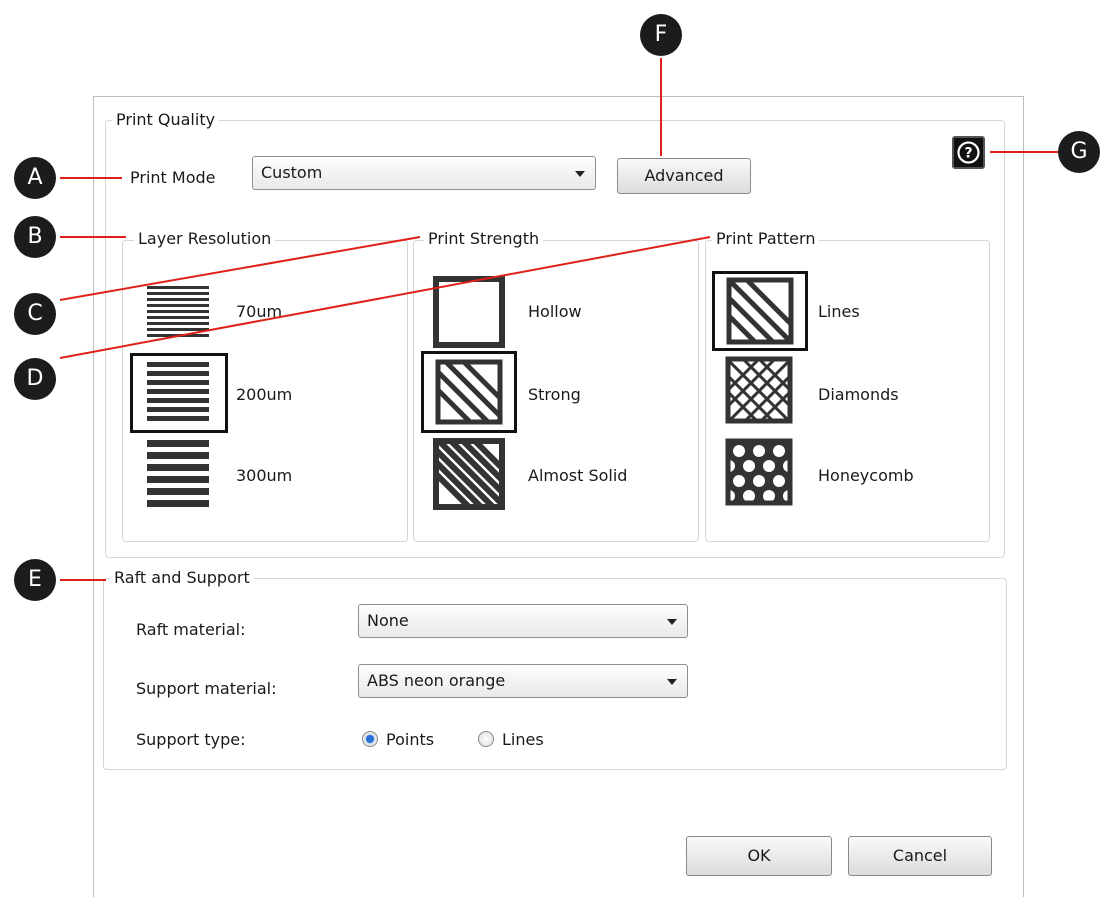 Image resolution: width=1106 pixels, height=897 pixels. I want to click on callout-a: A, so click(35, 178).